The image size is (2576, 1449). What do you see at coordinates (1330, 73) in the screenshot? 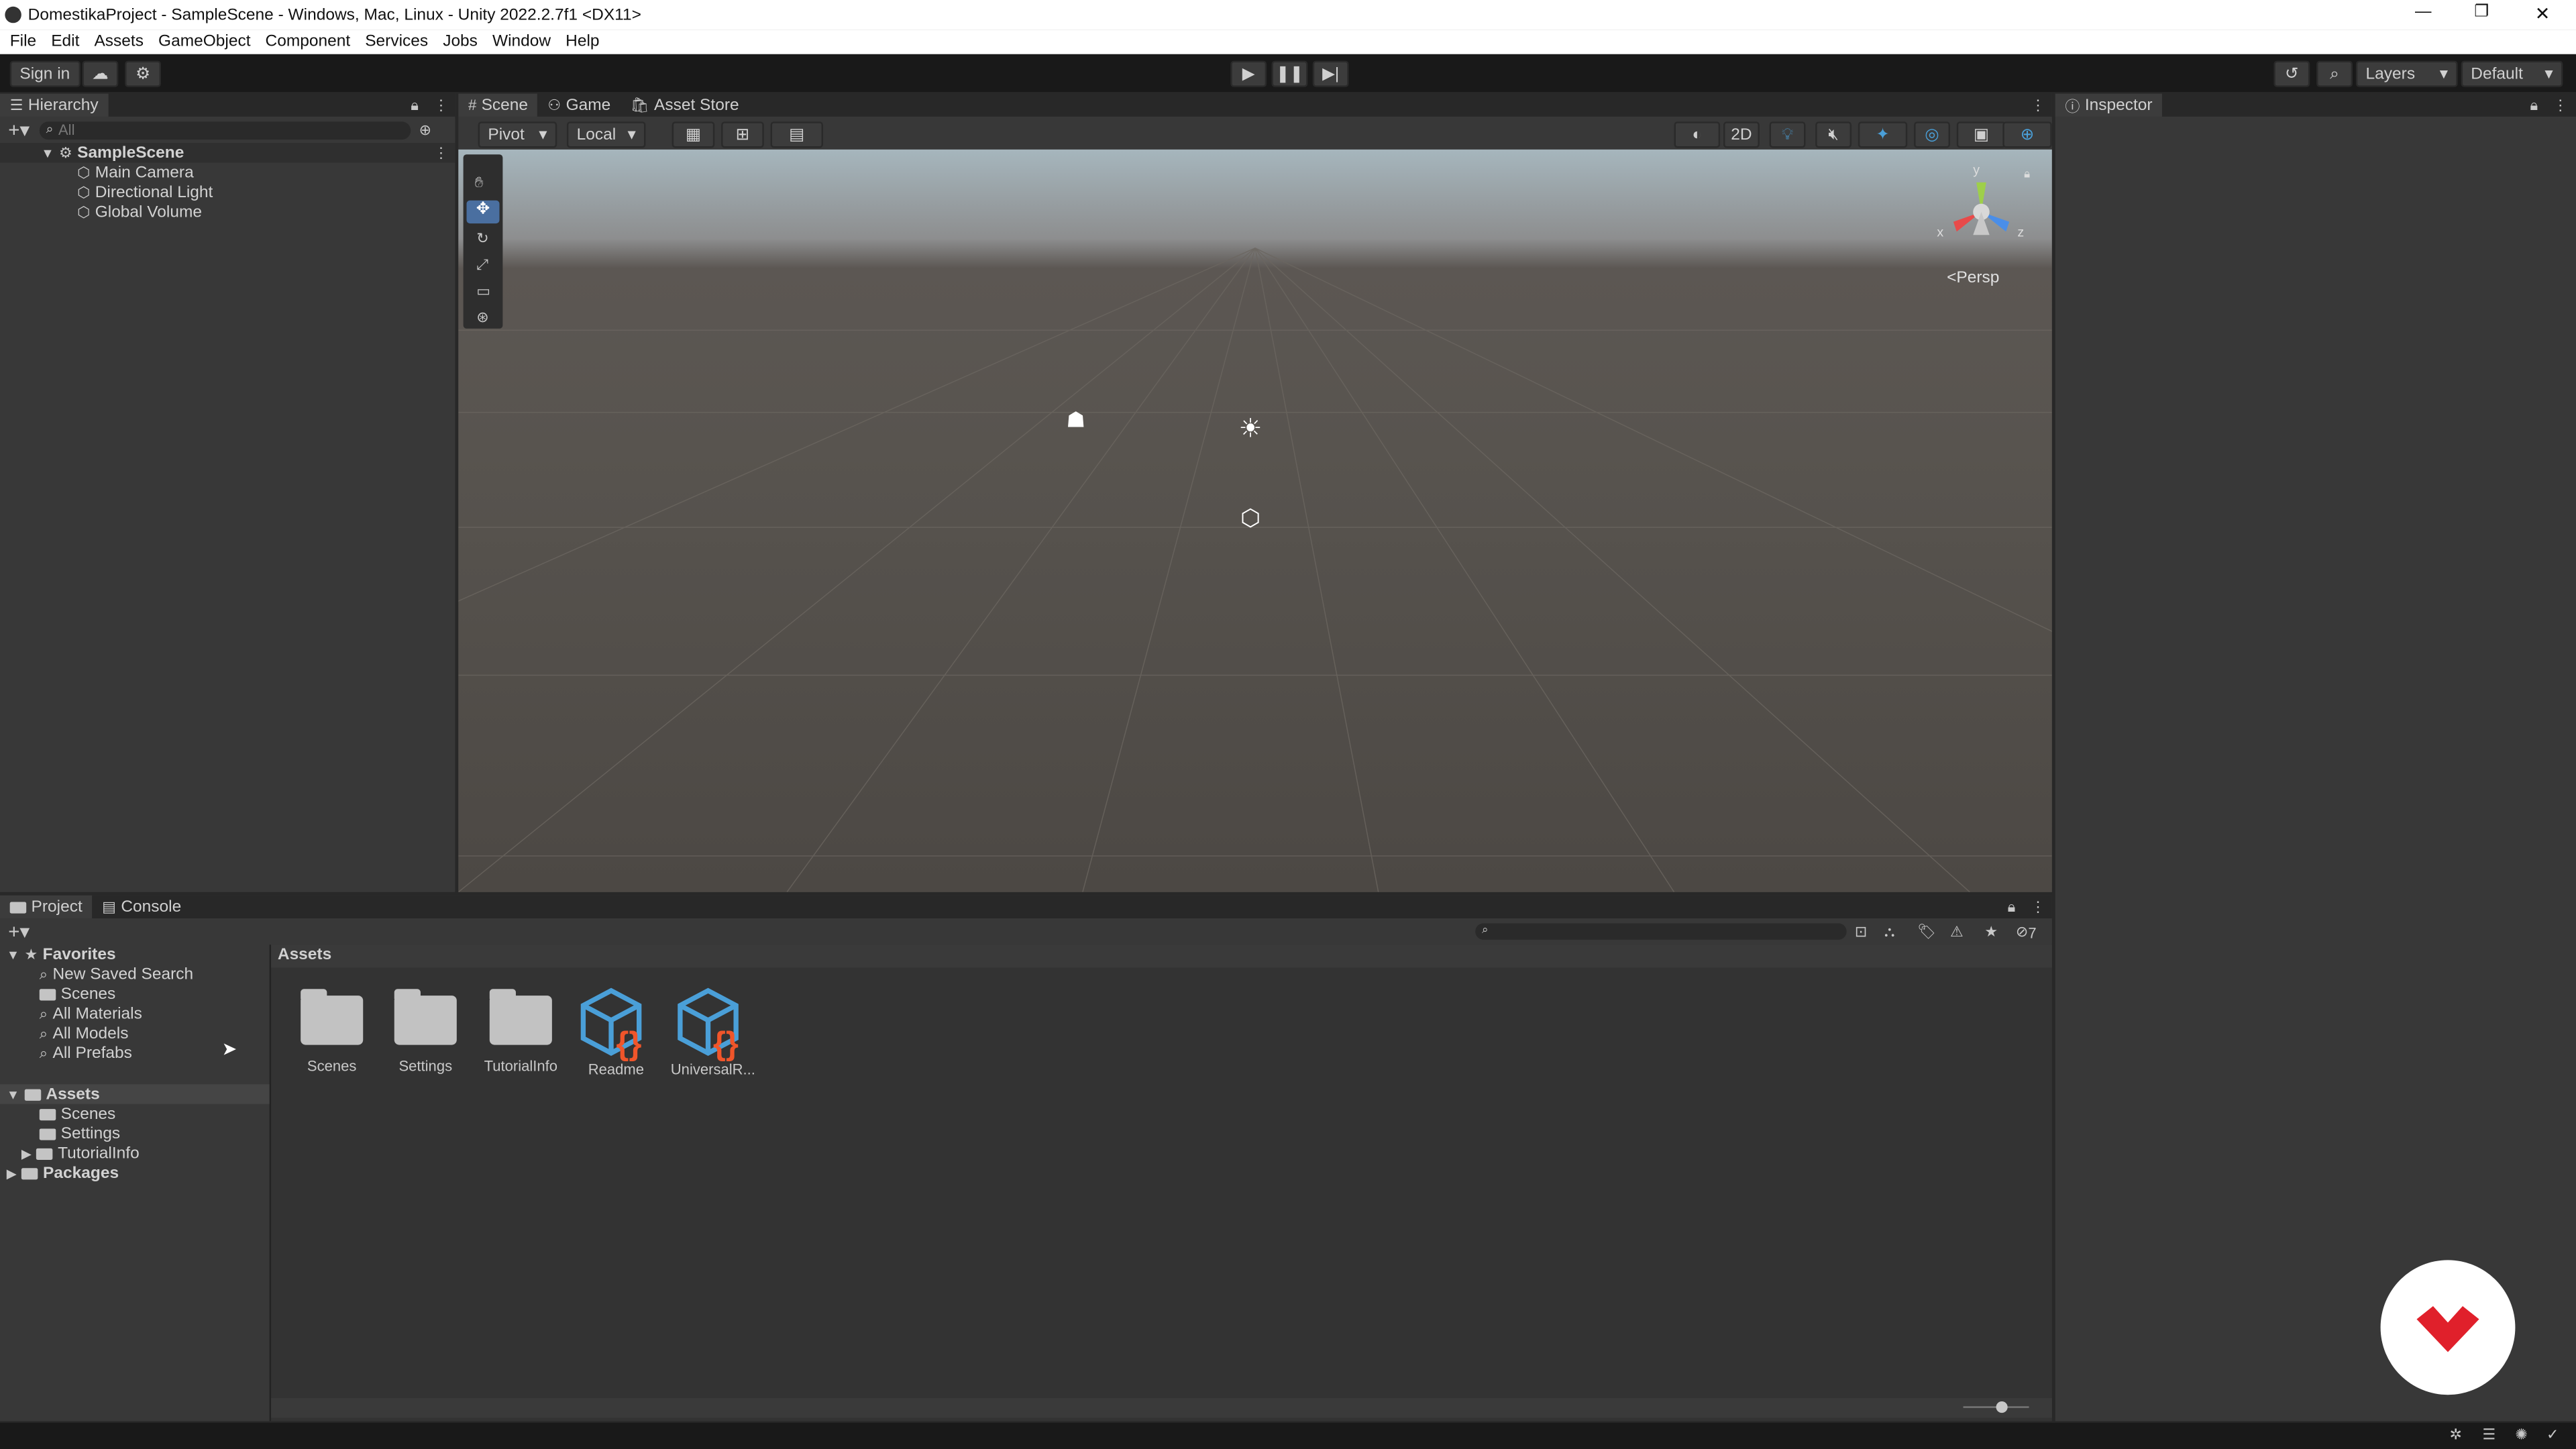
I see `step-button: ▶|` at bounding box center [1330, 73].